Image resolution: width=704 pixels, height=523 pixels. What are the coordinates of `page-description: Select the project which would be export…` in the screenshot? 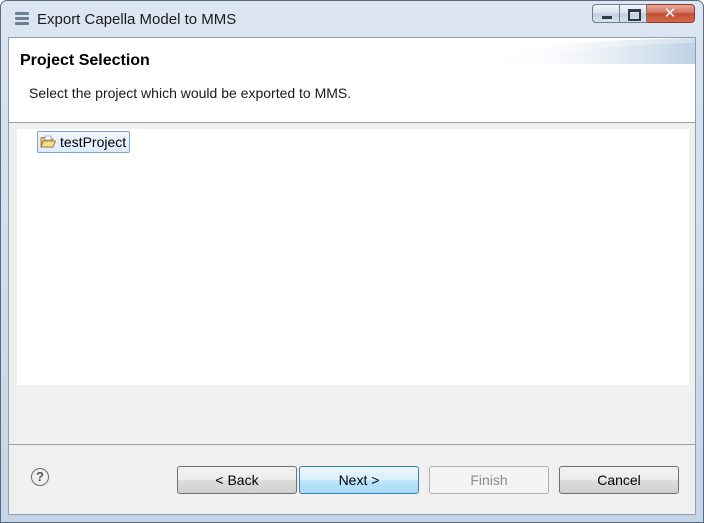 It's located at (190, 93).